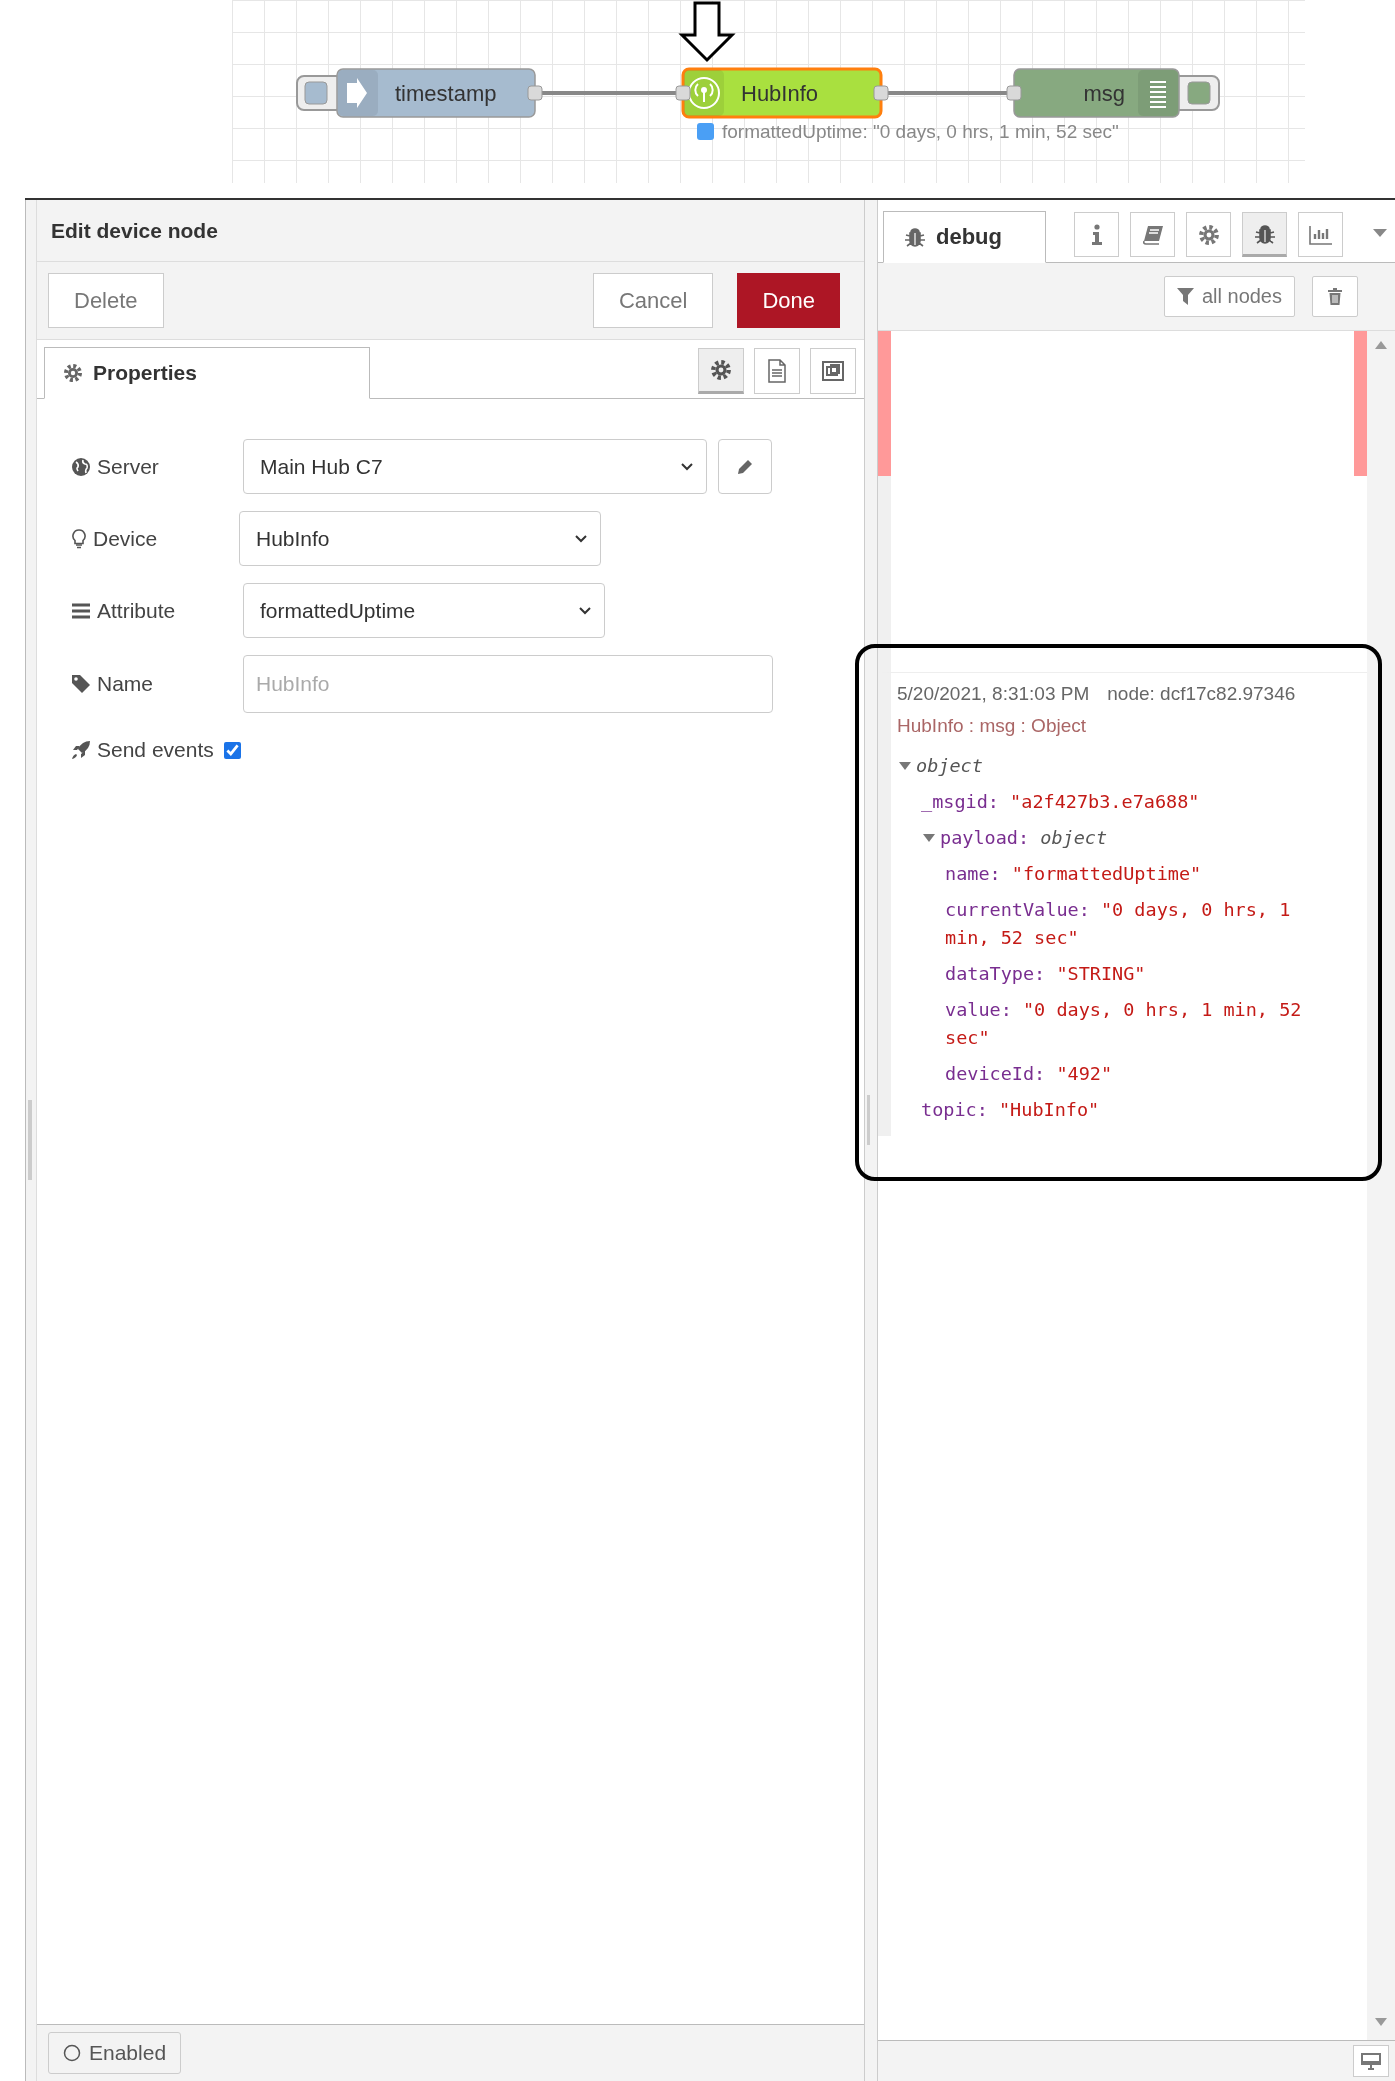 This screenshot has width=1395, height=2081. I want to click on filter-button: all nodes, so click(1229, 296).